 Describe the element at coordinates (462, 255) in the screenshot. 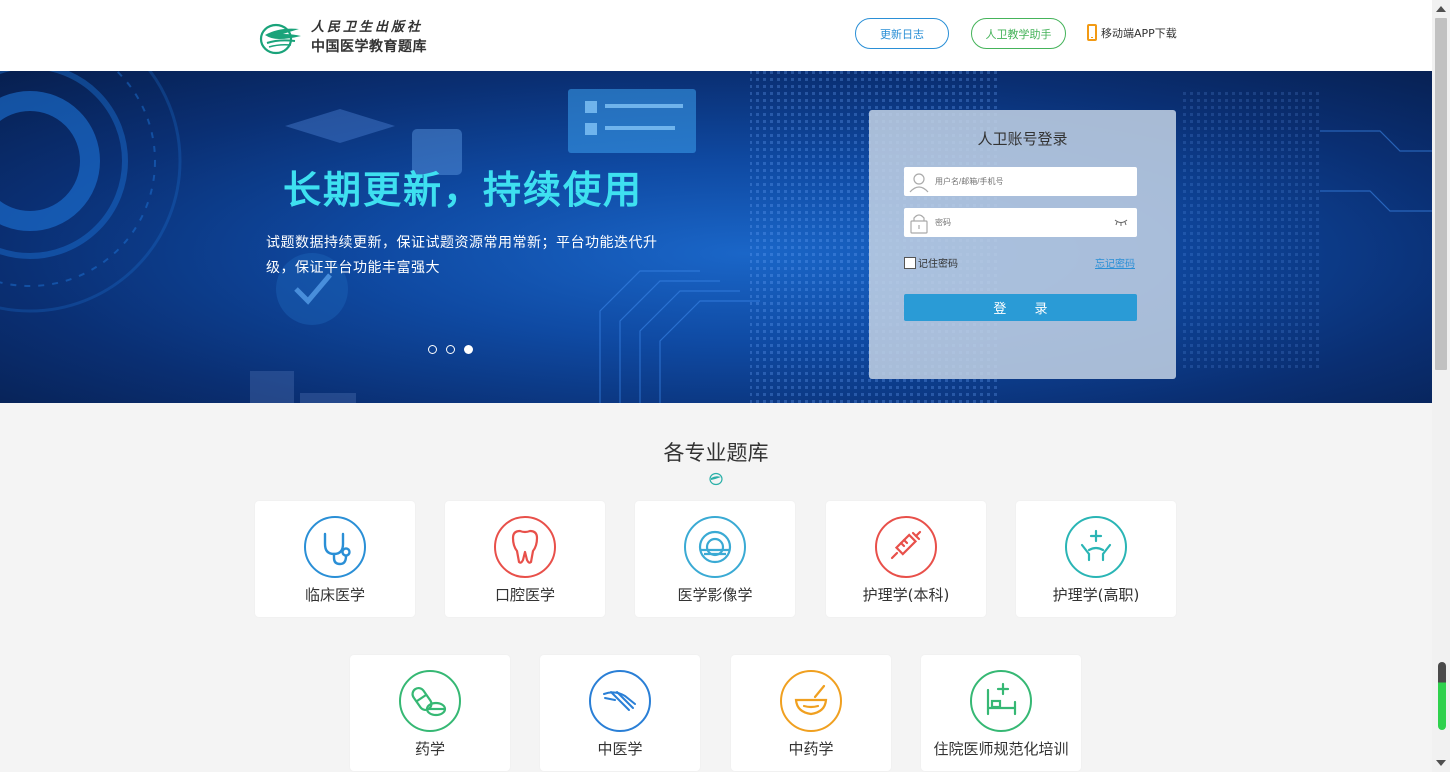

I see `banner-description: 试题数据持续更新，保证试题资源常用常新；平台功能迭代升级，保证平台功能丰富强大` at that location.